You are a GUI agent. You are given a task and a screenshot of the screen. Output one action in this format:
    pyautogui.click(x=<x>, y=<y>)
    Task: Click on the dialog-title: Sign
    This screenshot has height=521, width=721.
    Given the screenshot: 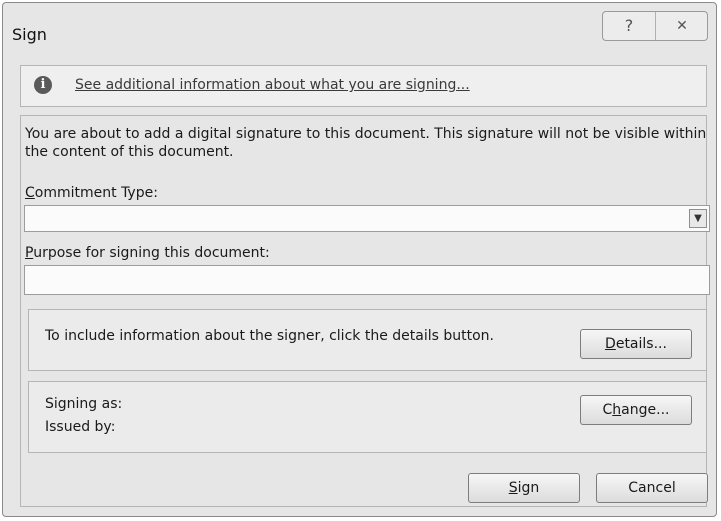 What is the action you would take?
    pyautogui.click(x=29, y=34)
    